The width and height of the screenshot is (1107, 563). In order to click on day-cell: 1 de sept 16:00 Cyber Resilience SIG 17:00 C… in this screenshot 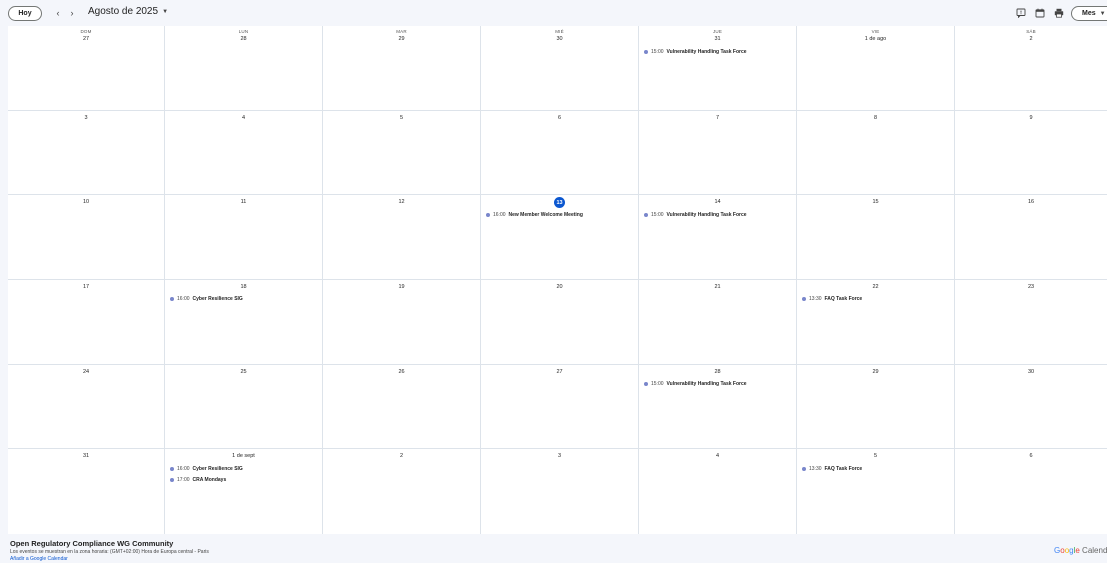, I will do `click(244, 491)`.